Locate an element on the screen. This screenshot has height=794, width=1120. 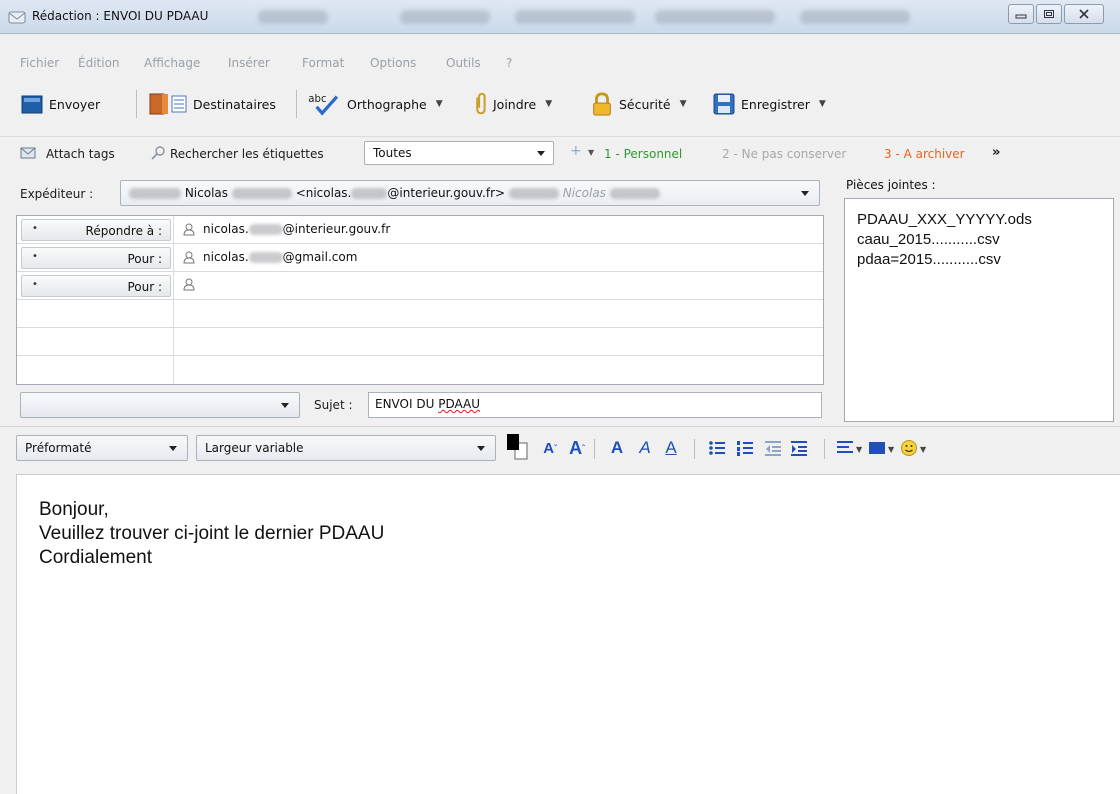
subject-value: ENVOI DU PDAAU is located at coordinates (427, 404).